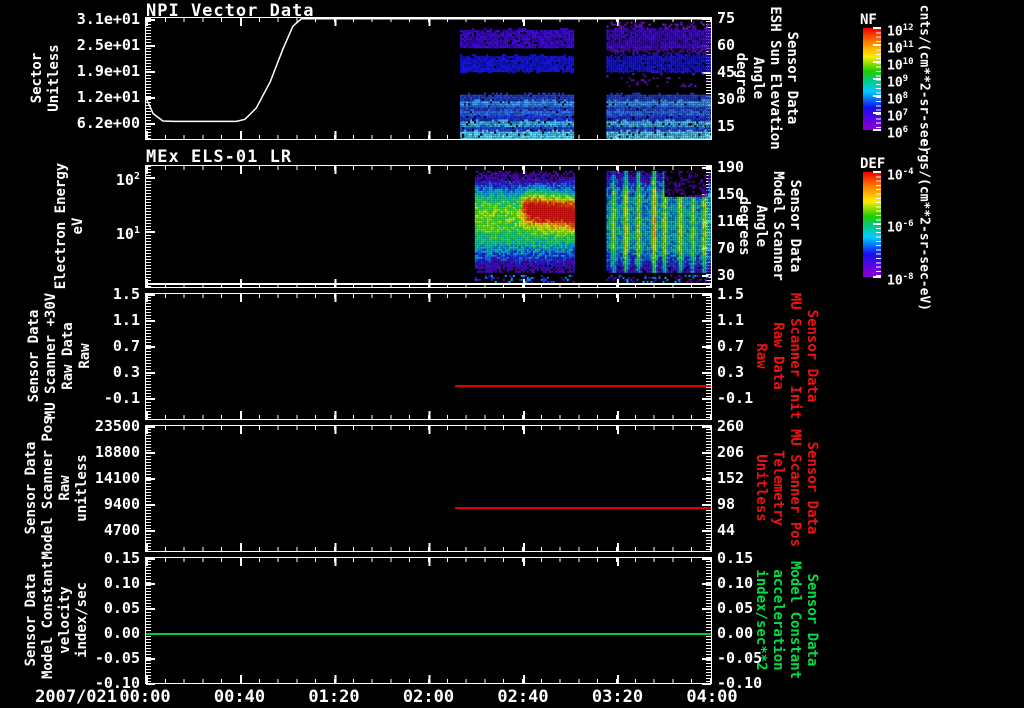  What do you see at coordinates (898, 99) in the screenshot?
I see `colorbar-tick-label: 108` at bounding box center [898, 99].